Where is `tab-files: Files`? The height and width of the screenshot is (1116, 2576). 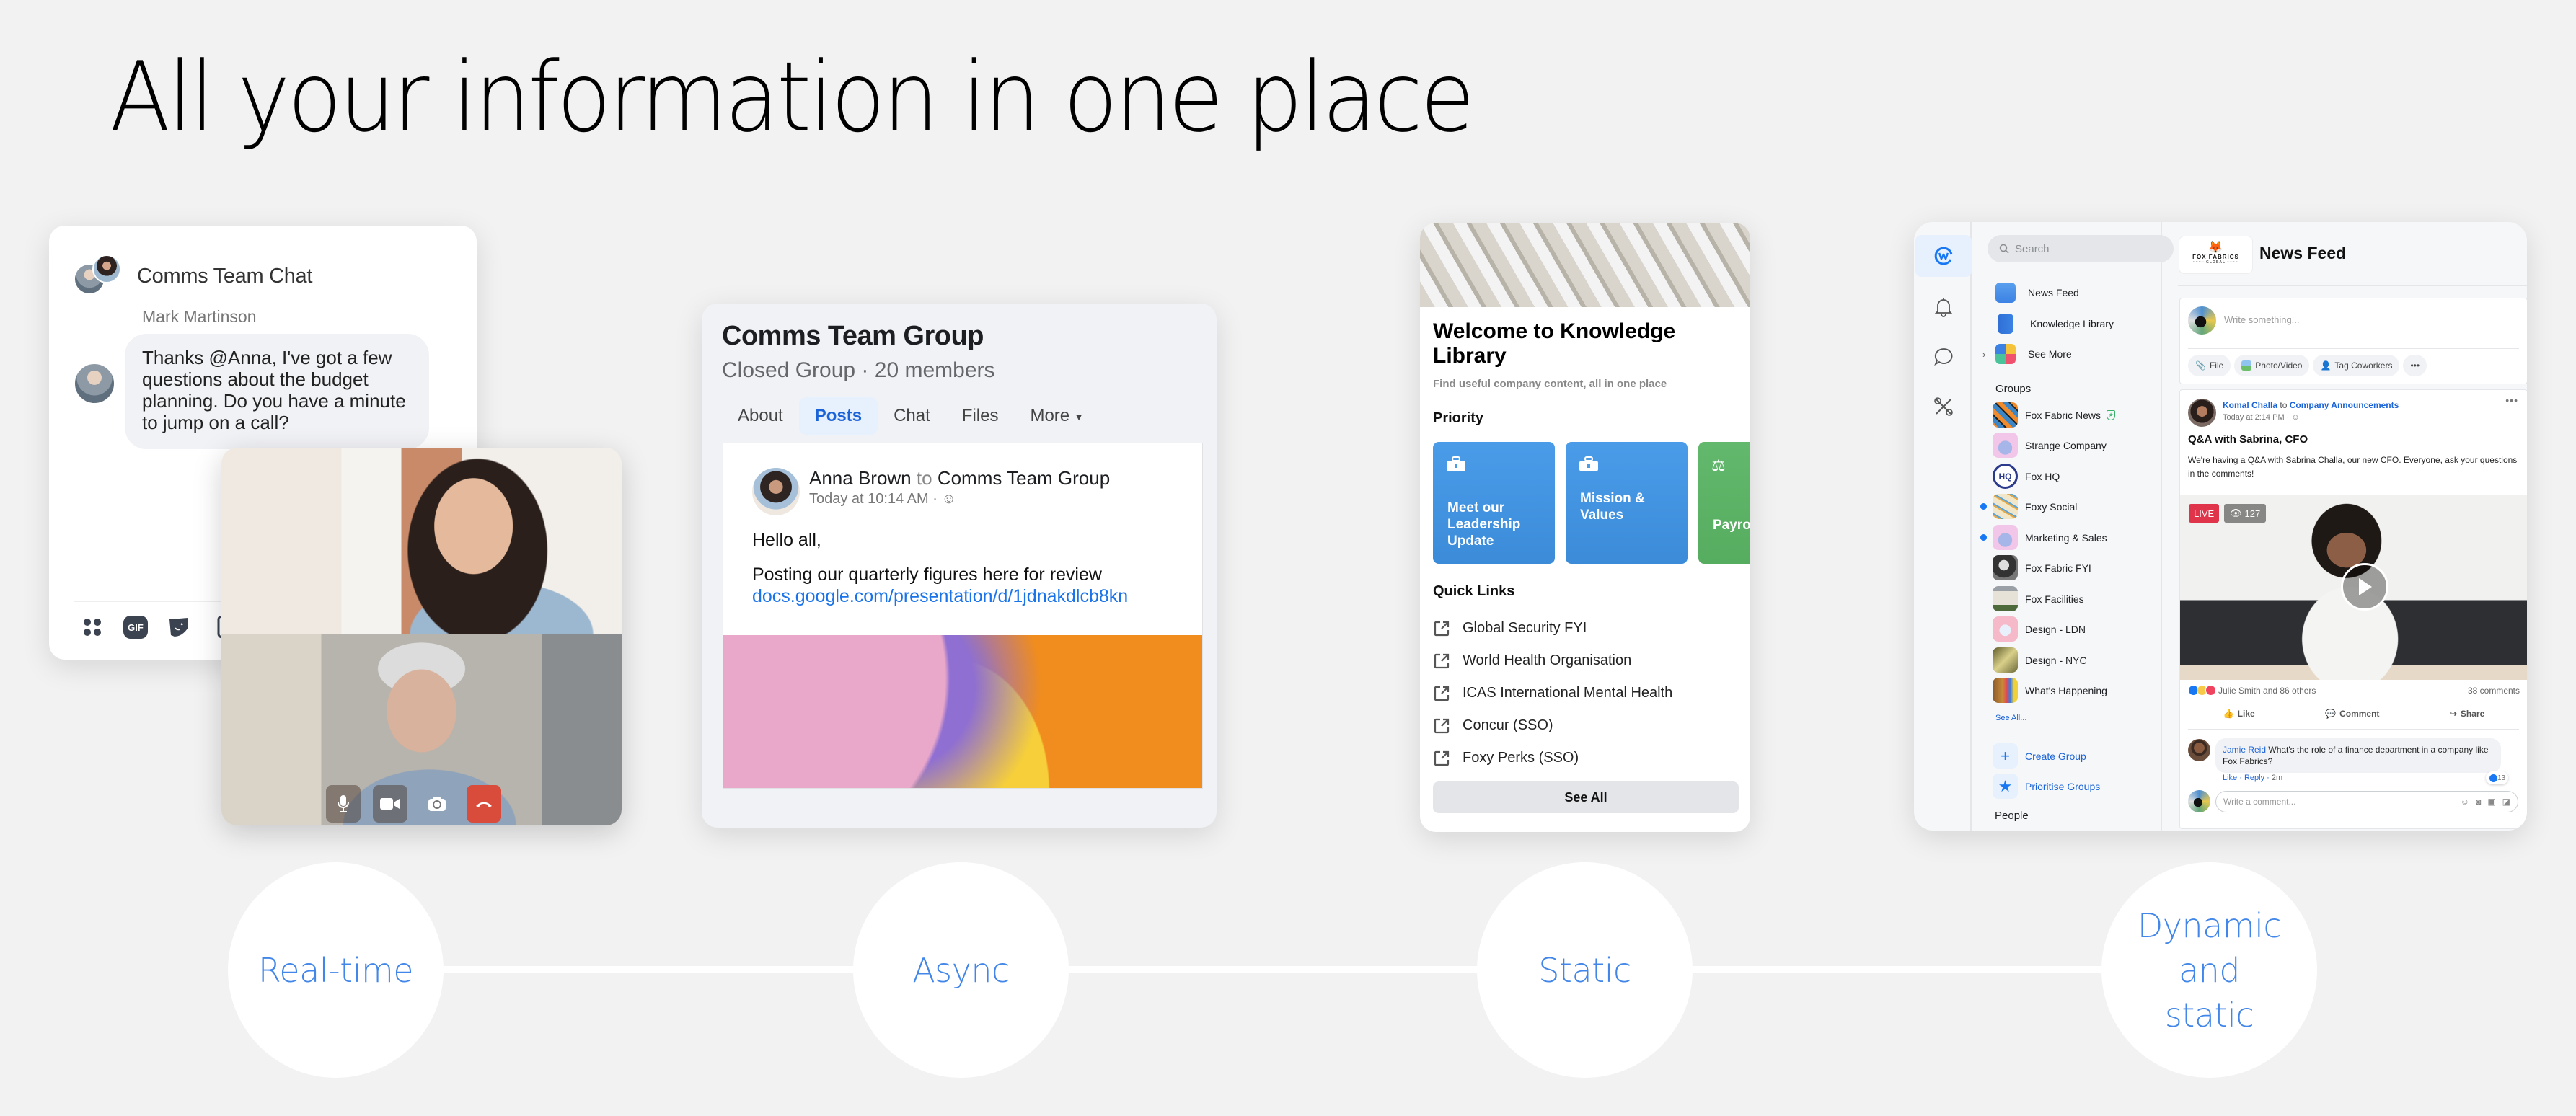 tab-files: Files is located at coordinates (980, 416).